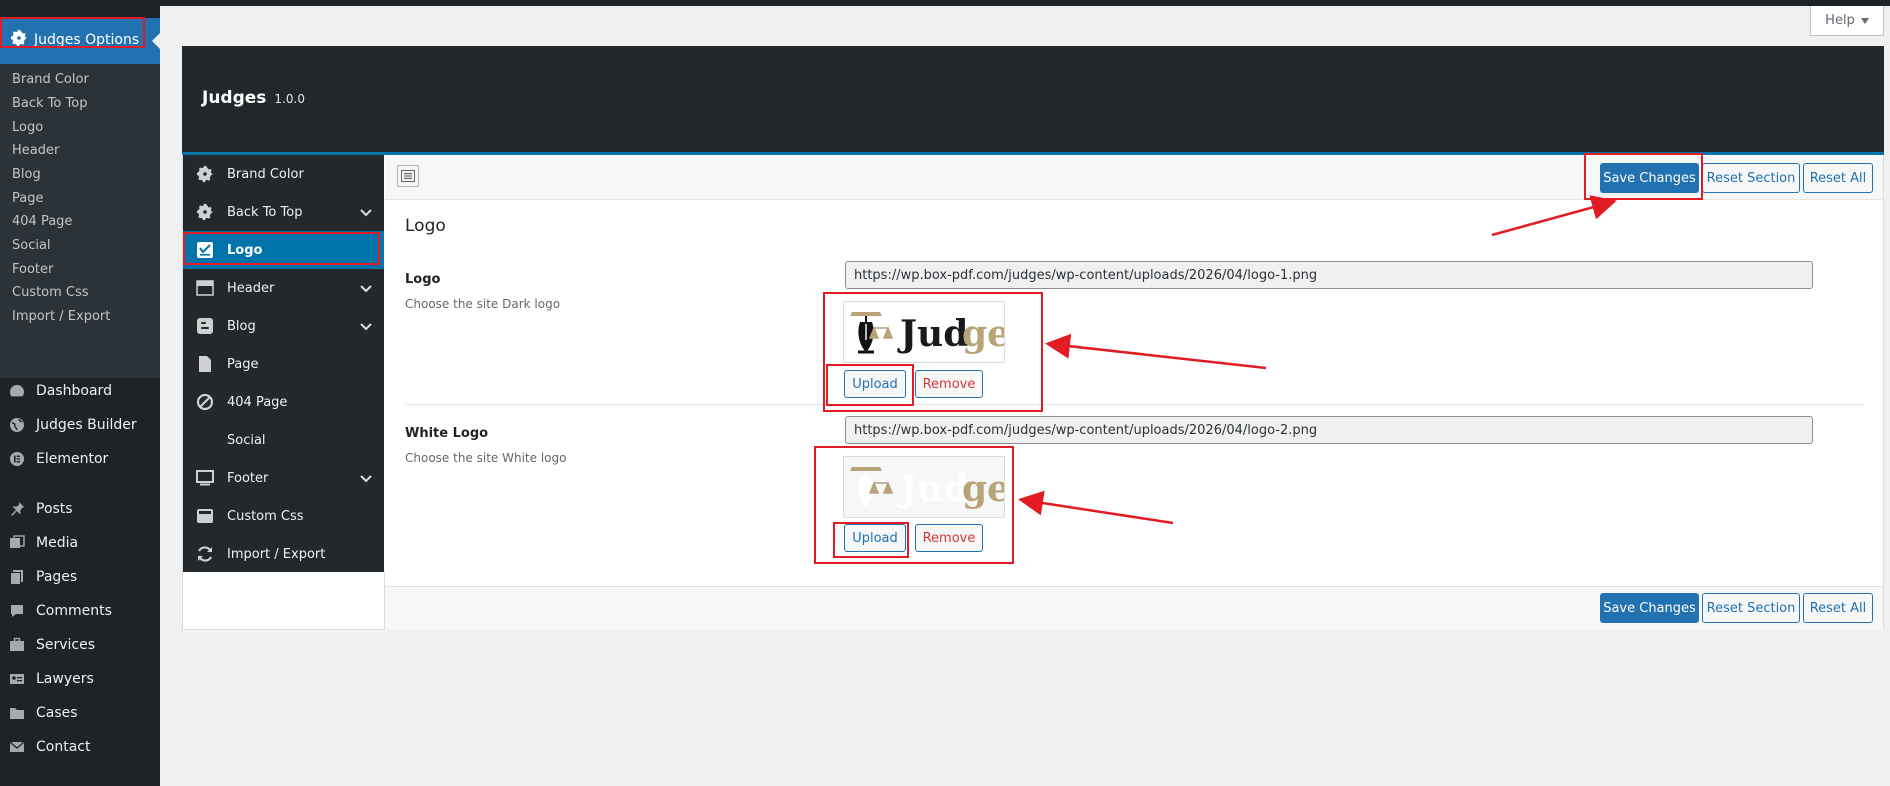 The image size is (1890, 786). What do you see at coordinates (486, 458) in the screenshot?
I see `white-logo-field-desc: Choose the site White logo` at bounding box center [486, 458].